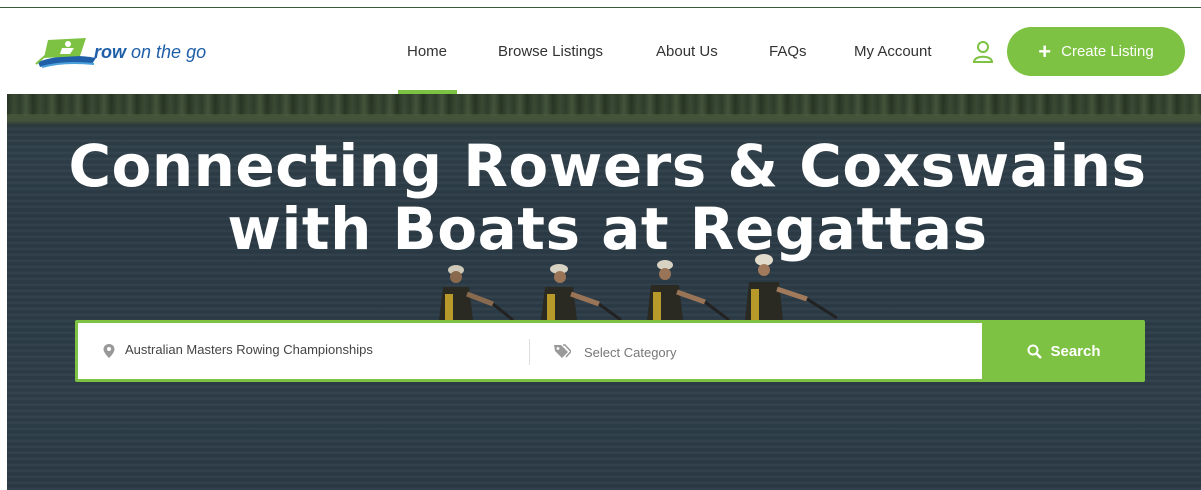  What do you see at coordinates (1107, 51) in the screenshot?
I see `create-listing-label: Create Listing` at bounding box center [1107, 51].